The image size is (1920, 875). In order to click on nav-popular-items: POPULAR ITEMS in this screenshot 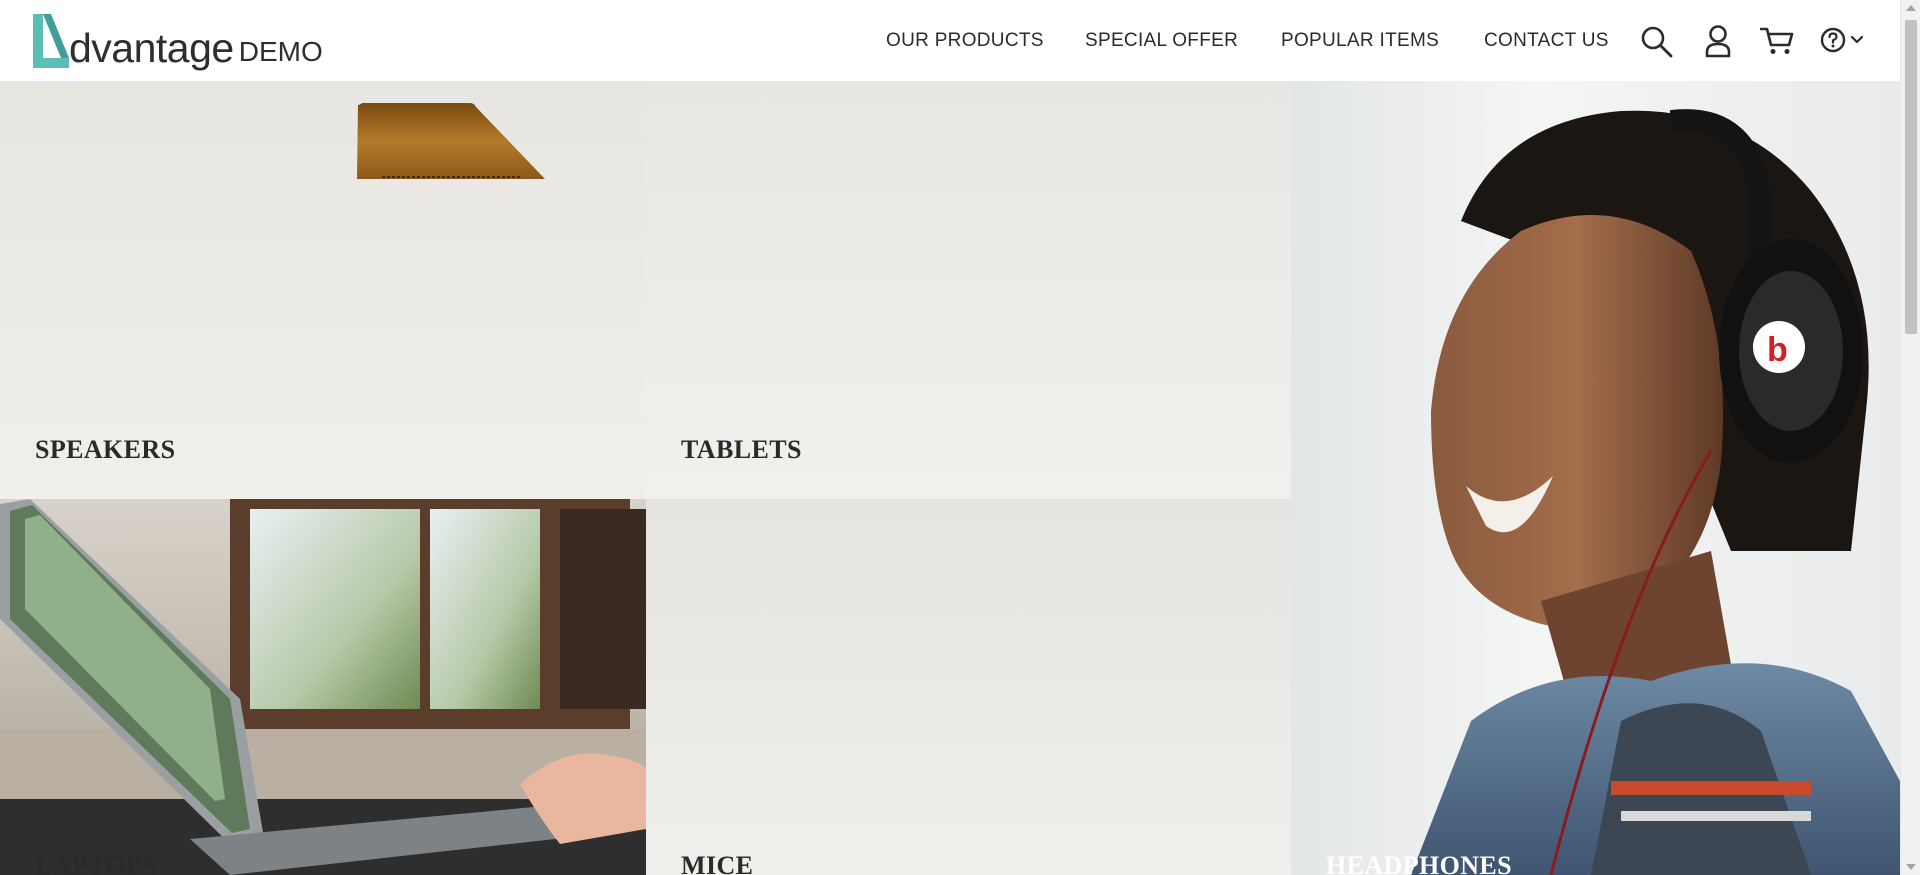, I will do `click(1360, 41)`.